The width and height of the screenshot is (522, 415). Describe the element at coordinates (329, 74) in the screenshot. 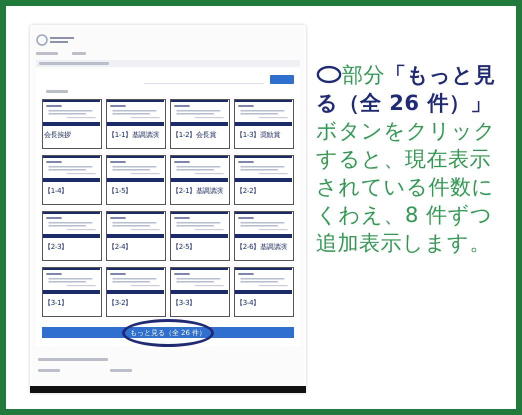

I see `ellipse-icon` at that location.